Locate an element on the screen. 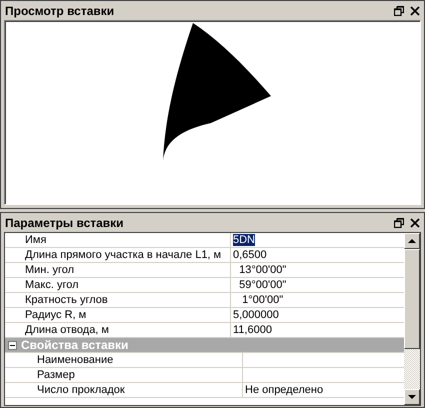 Image resolution: width=425 pixels, height=408 pixels. property-value: 59°00'00" is located at coordinates (262, 285).